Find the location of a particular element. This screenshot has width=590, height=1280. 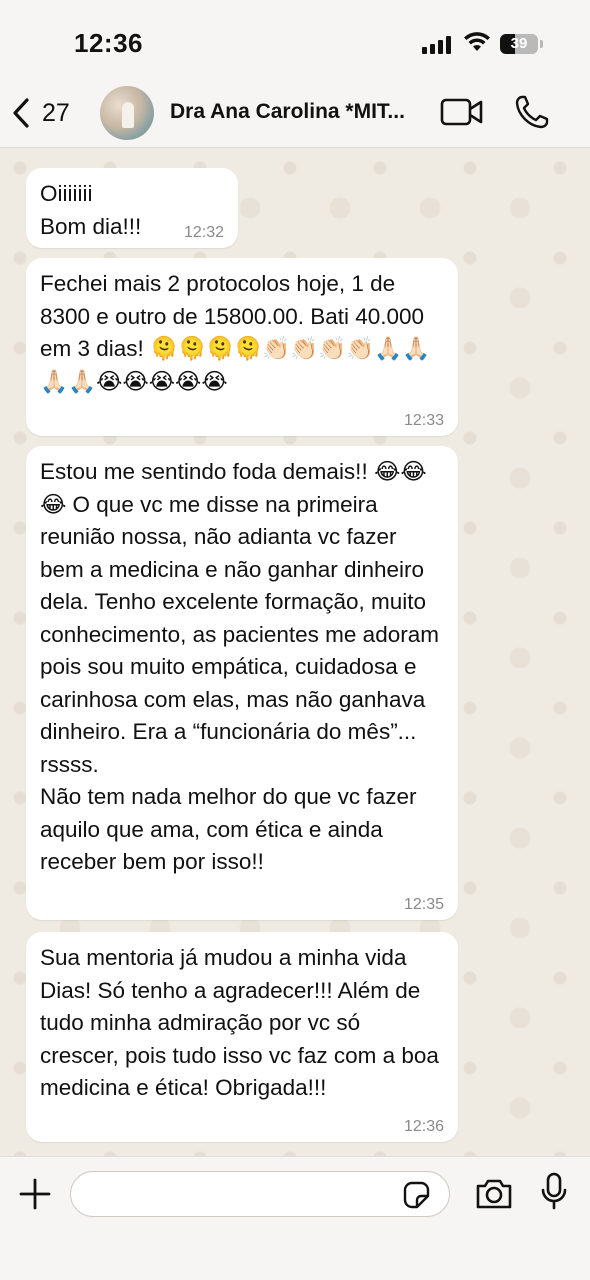

contact-avatar is located at coordinates (127, 113).